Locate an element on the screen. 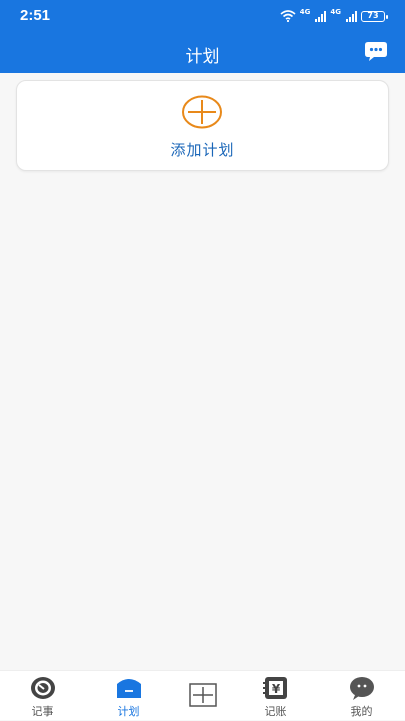  add-plan-card: 添加计划 is located at coordinates (202, 125).